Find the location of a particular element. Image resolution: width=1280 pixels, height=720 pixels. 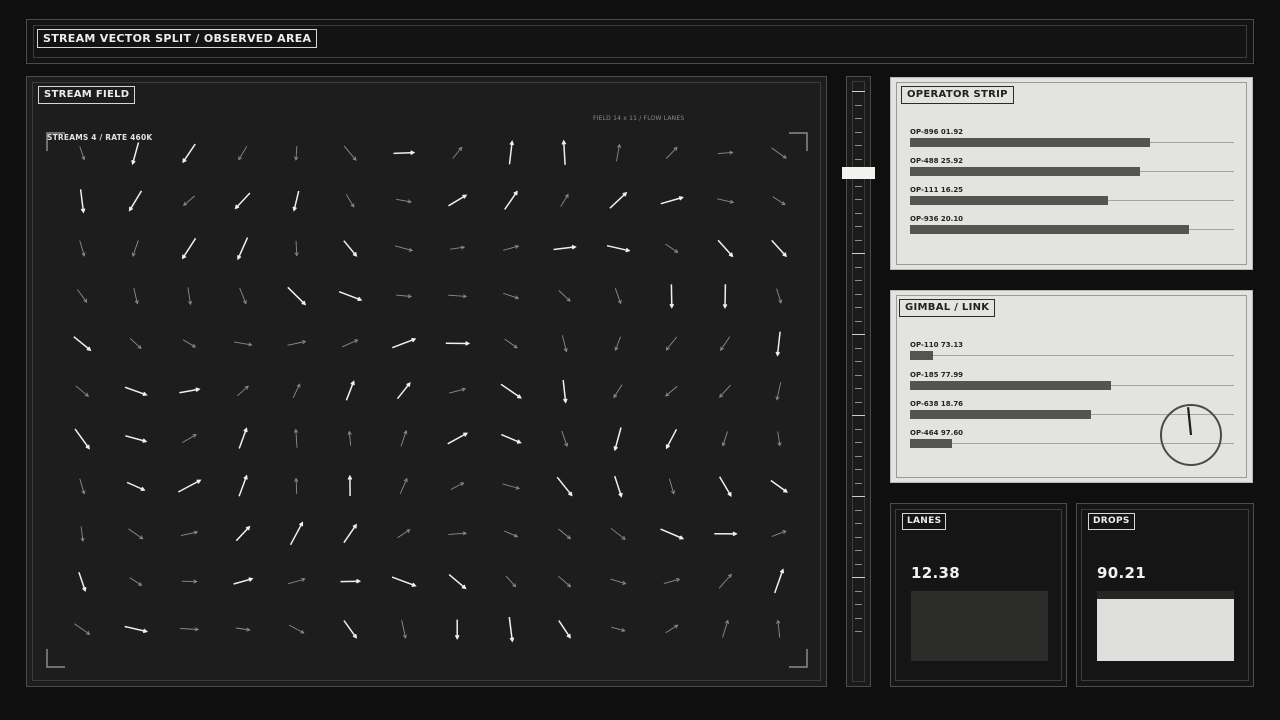

operator-row-label: OP-111 16.25 is located at coordinates (937, 190).